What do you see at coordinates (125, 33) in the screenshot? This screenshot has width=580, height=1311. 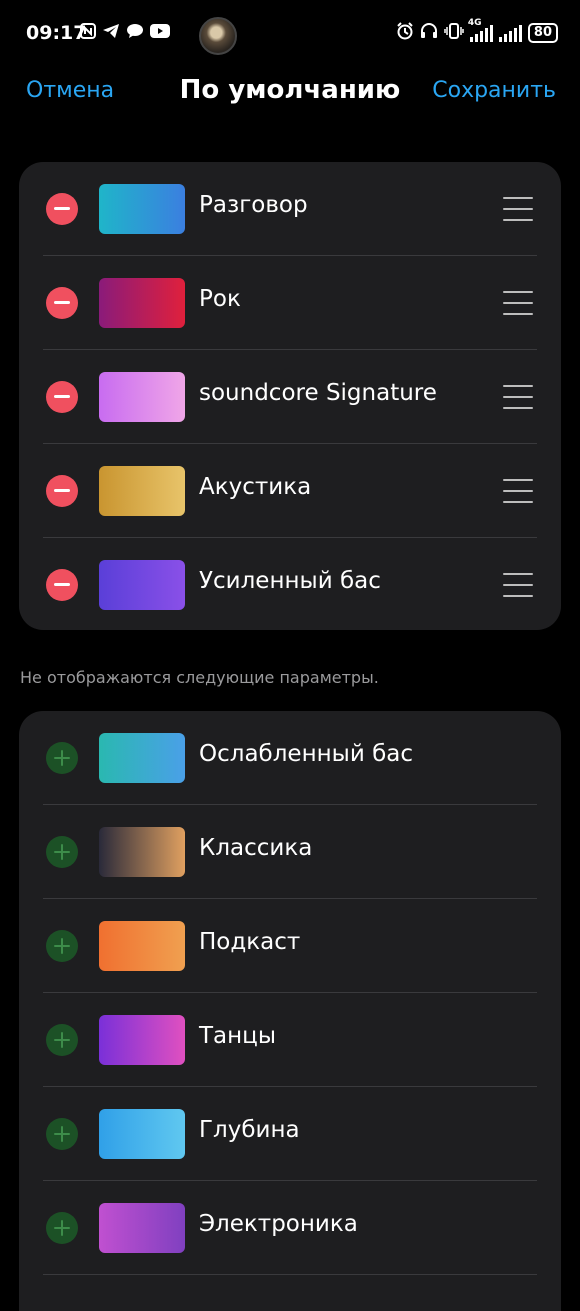 I see `notification-icons` at bounding box center [125, 33].